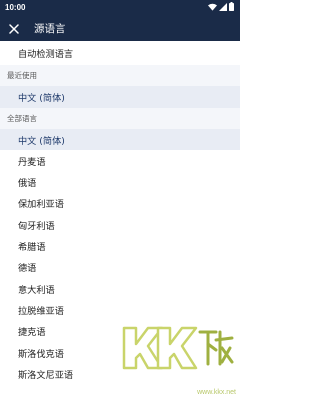 Image resolution: width=320 pixels, height=400 pixels. What do you see at coordinates (120, 181) in the screenshot?
I see `language-item: 俄语` at bounding box center [120, 181].